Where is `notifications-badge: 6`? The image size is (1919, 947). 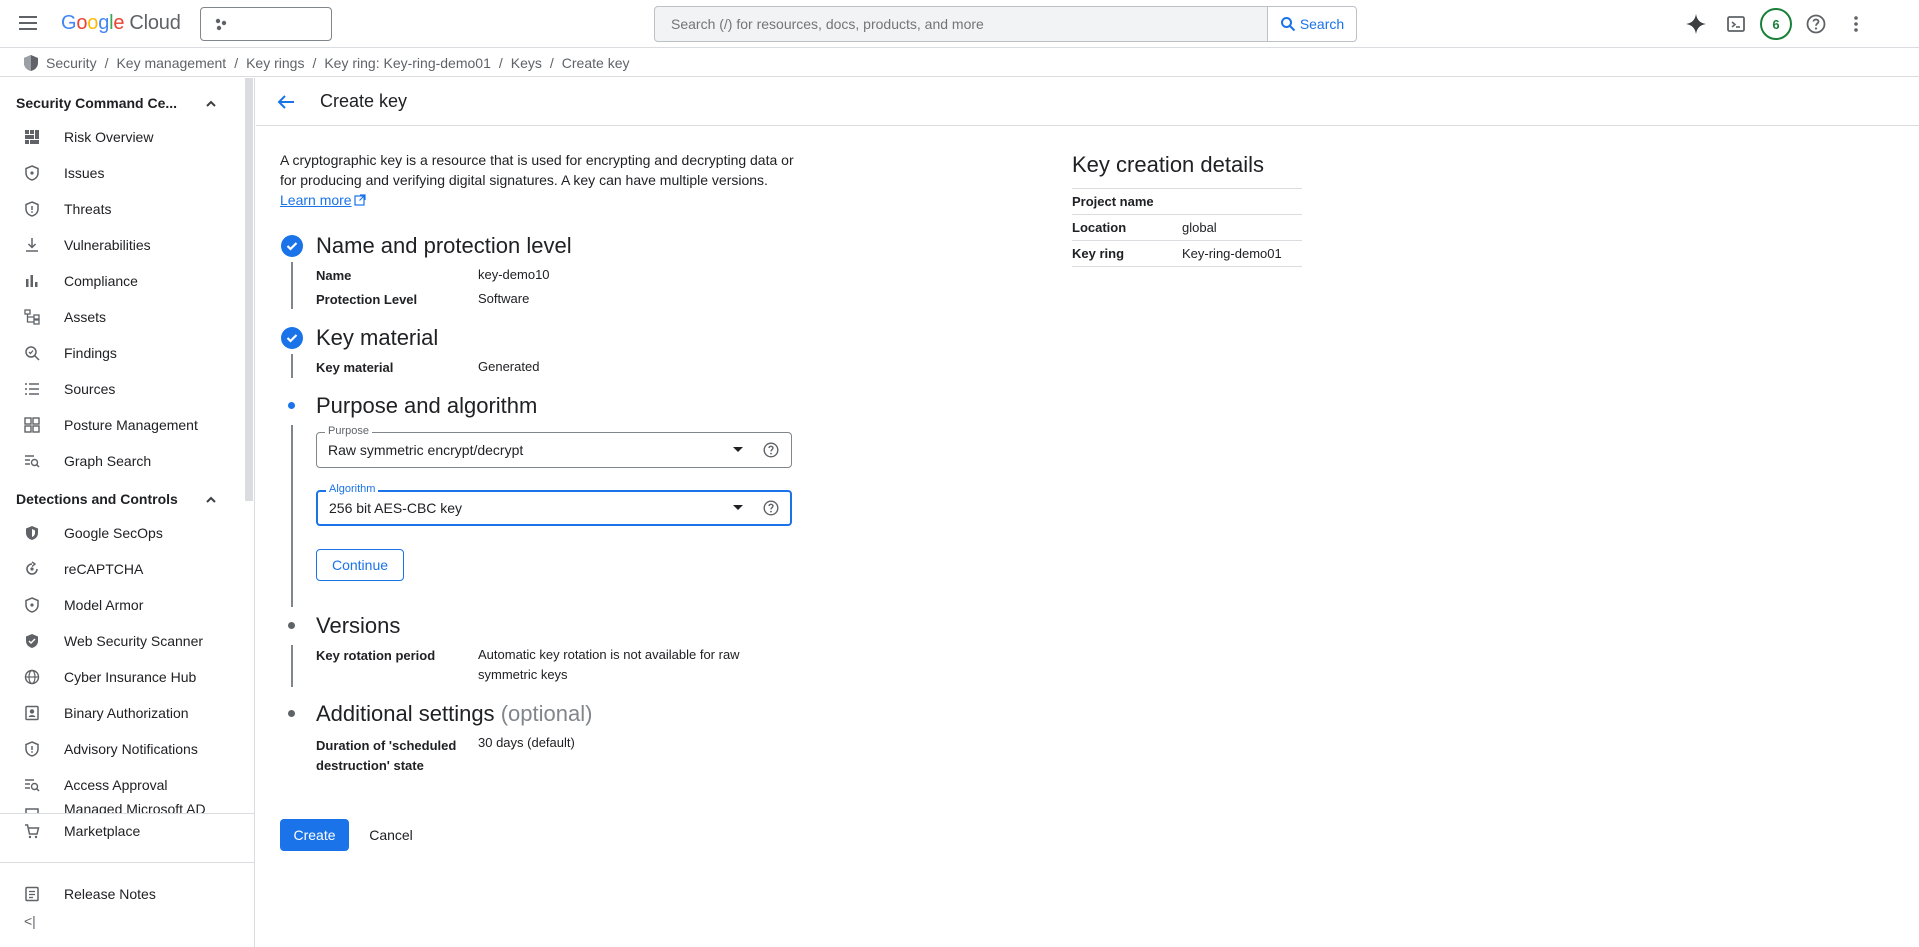
notifications-badge: 6 is located at coordinates (1776, 24).